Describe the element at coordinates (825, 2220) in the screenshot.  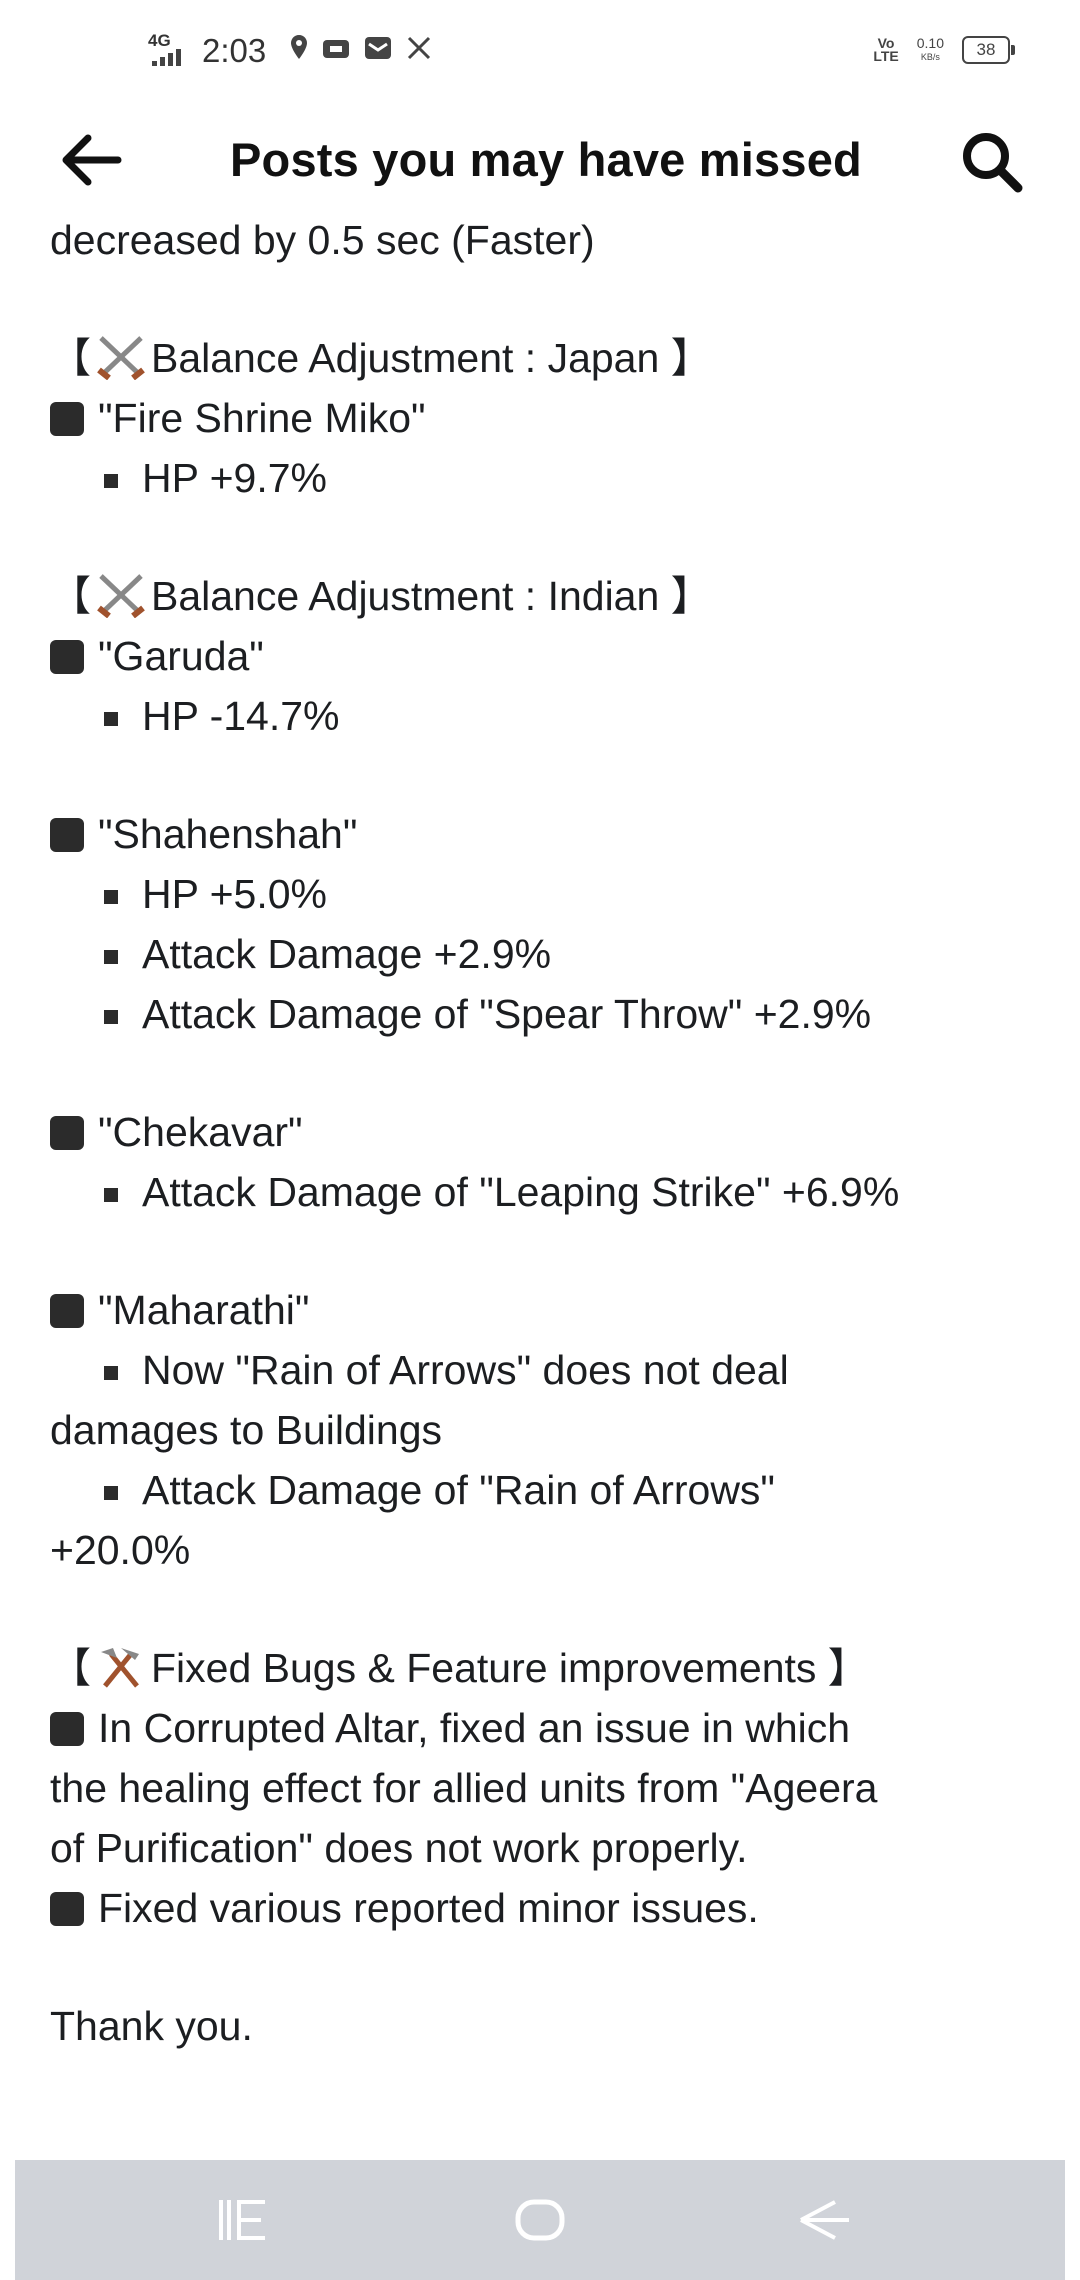
I see `back-icon` at that location.